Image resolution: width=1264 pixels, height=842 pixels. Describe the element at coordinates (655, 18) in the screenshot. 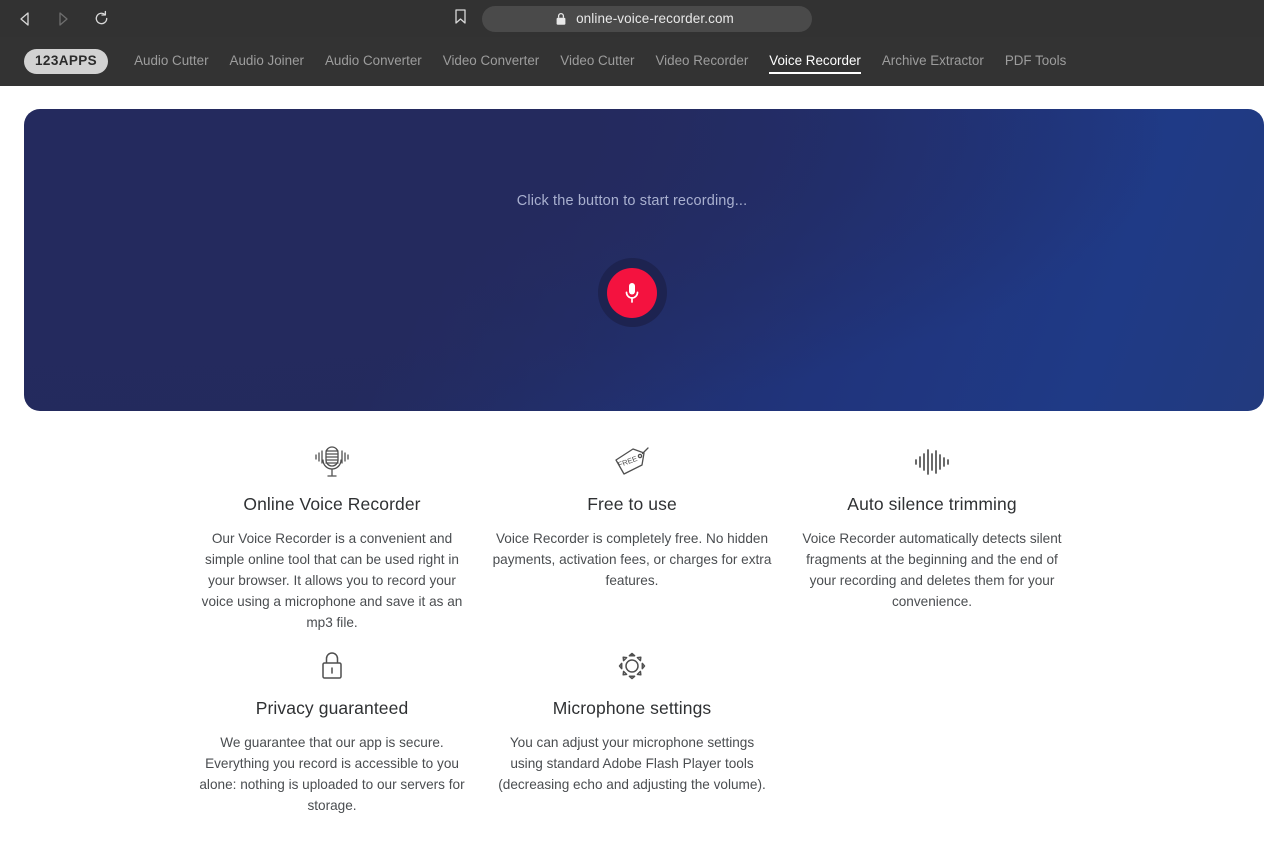

I see `address-bar-url: online-voice-recorder.com` at that location.